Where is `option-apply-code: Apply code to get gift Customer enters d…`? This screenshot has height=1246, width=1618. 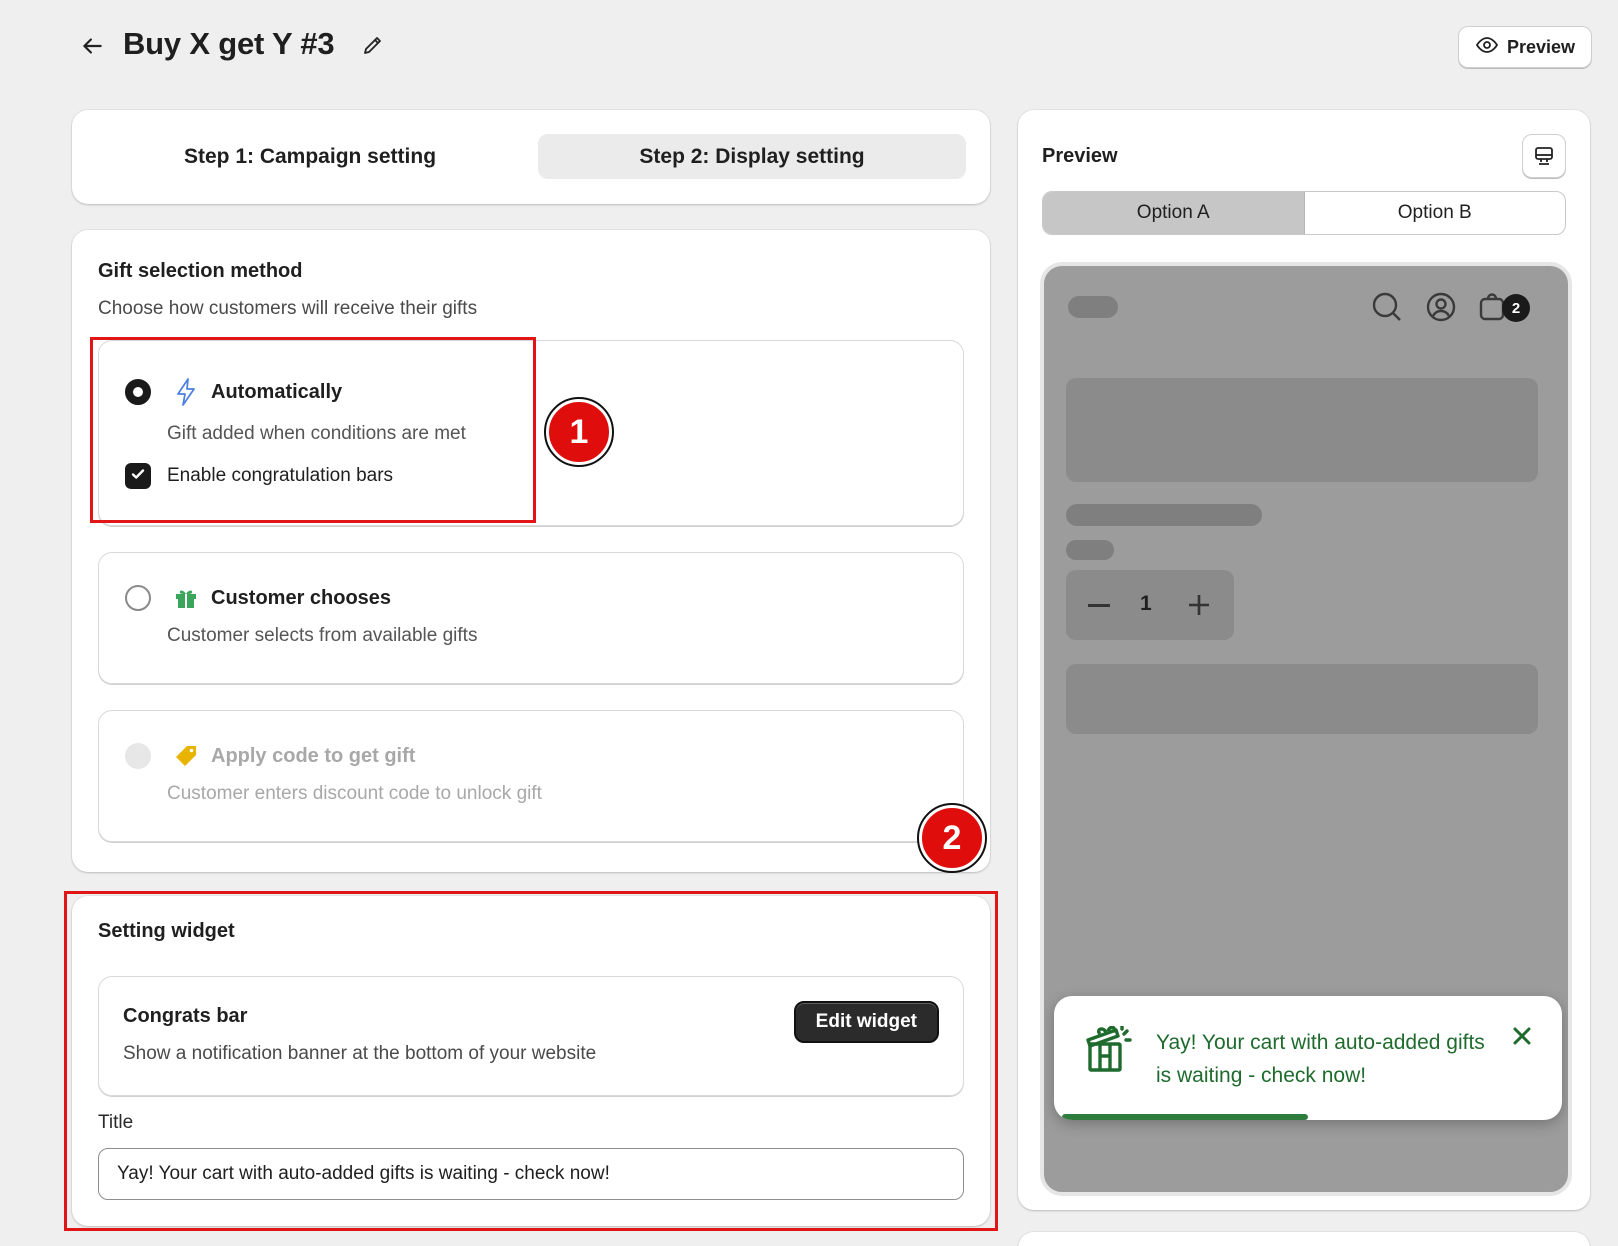
option-apply-code: Apply code to get gift Customer enters d… is located at coordinates (531, 776).